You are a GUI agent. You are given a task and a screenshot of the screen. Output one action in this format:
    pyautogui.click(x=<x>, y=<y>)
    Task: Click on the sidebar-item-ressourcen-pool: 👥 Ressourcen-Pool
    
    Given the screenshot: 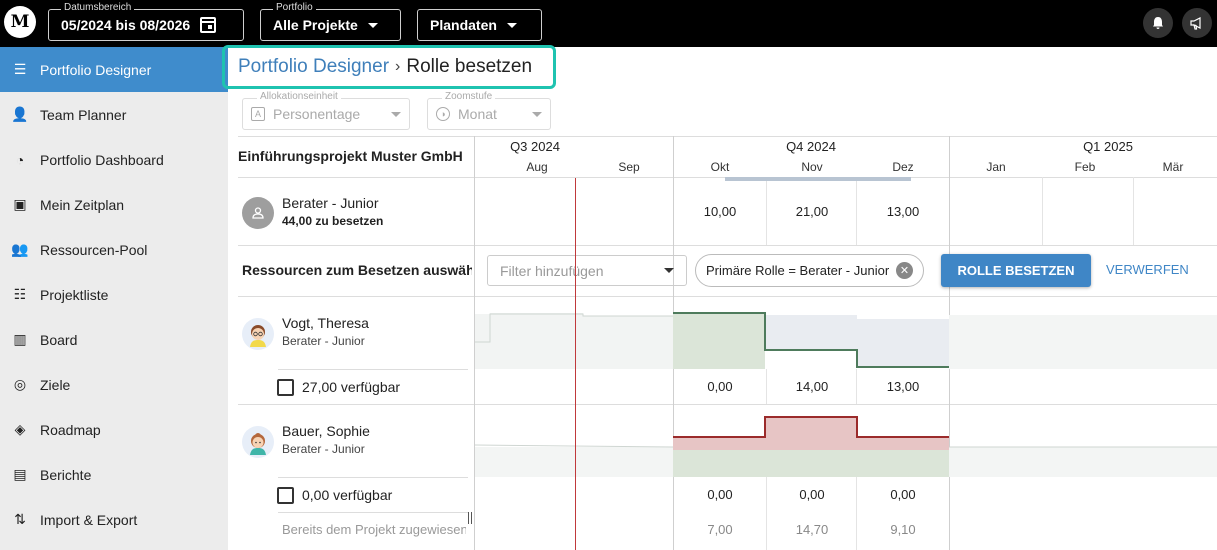 What is the action you would take?
    pyautogui.click(x=114, y=249)
    